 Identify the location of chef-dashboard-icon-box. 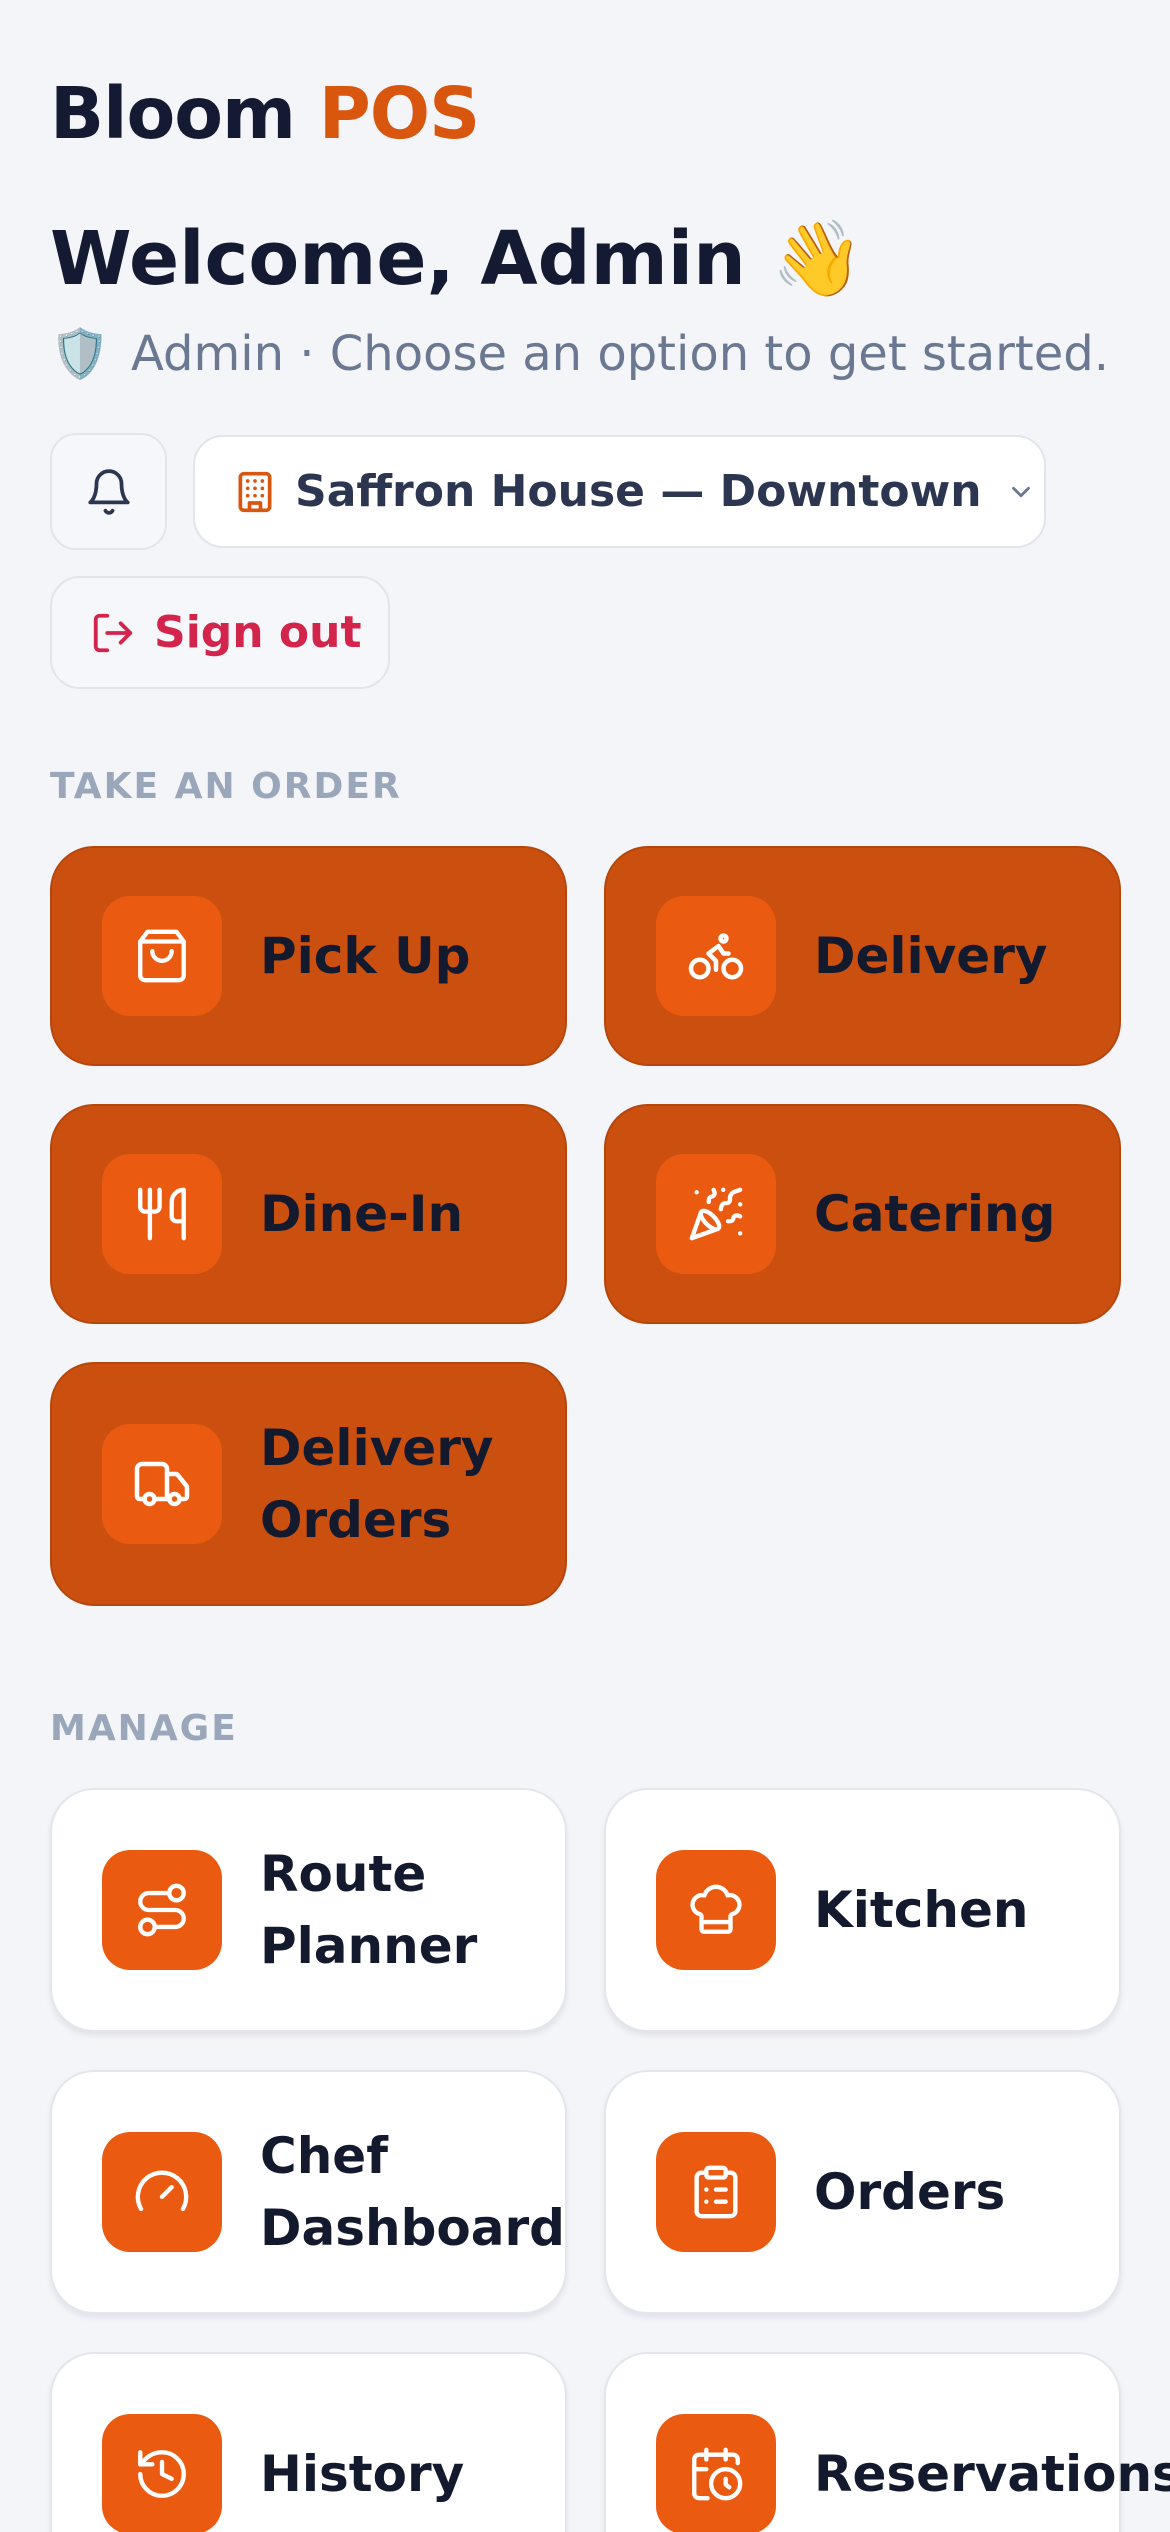
(162, 2192).